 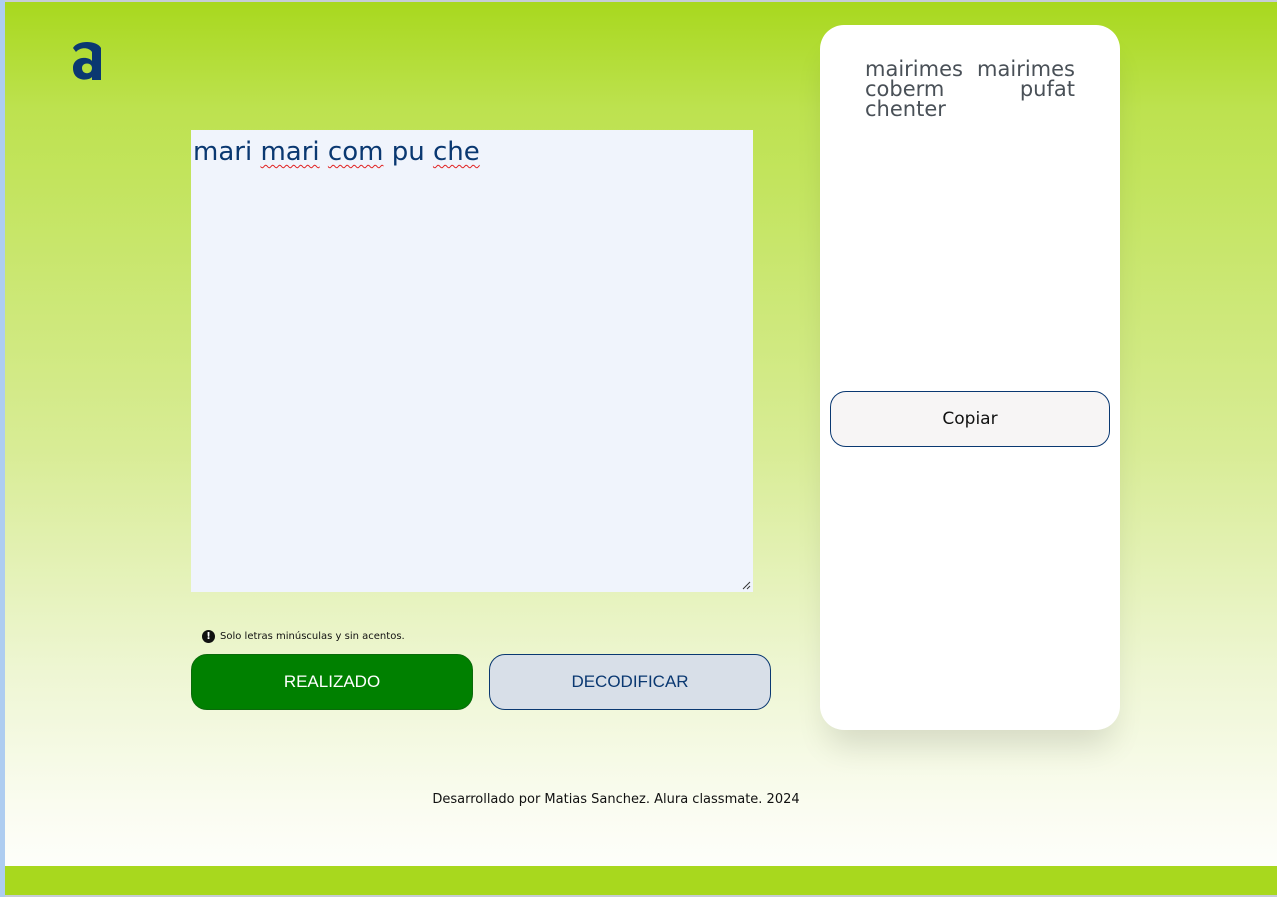 I want to click on input-word: che, so click(x=456, y=152).